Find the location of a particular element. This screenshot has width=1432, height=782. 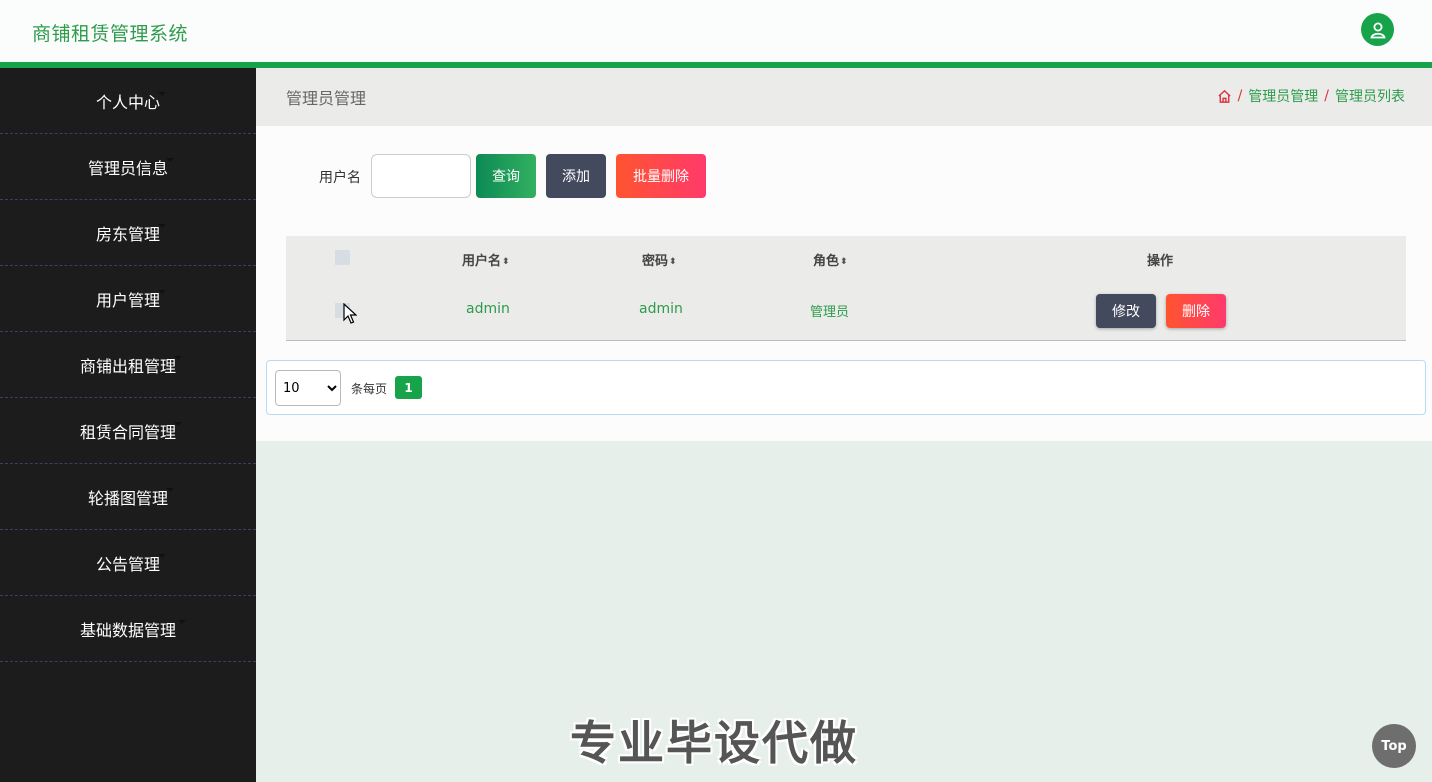

cell-role: 管理员 is located at coordinates (830, 312).